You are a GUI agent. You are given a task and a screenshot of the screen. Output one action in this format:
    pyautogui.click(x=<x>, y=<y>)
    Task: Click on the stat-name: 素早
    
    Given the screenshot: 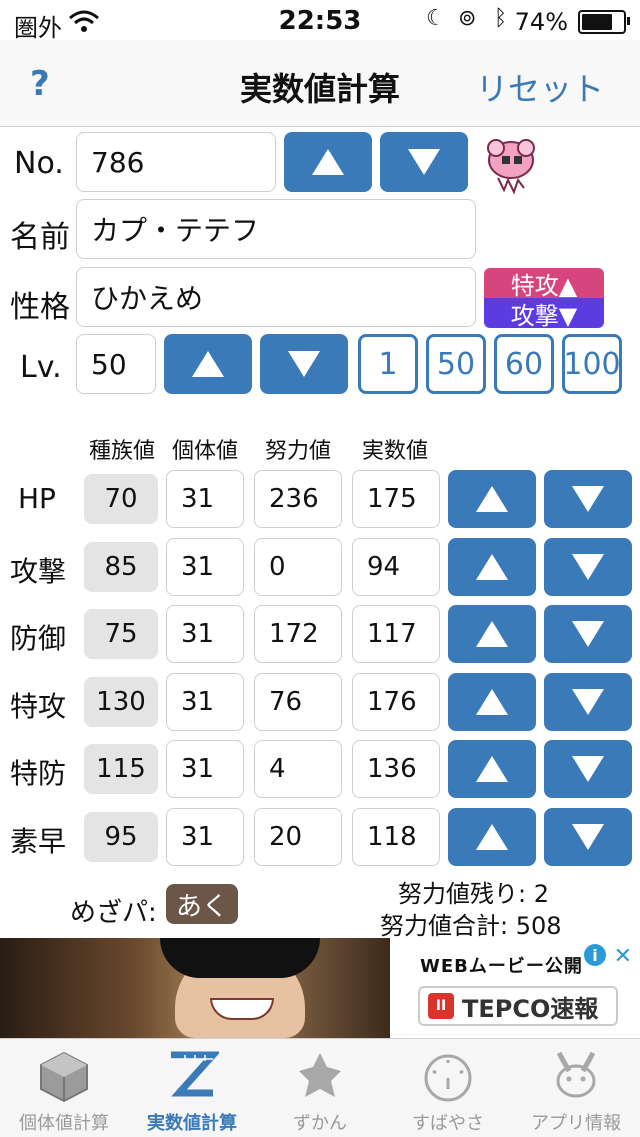 What is the action you would take?
    pyautogui.click(x=38, y=841)
    